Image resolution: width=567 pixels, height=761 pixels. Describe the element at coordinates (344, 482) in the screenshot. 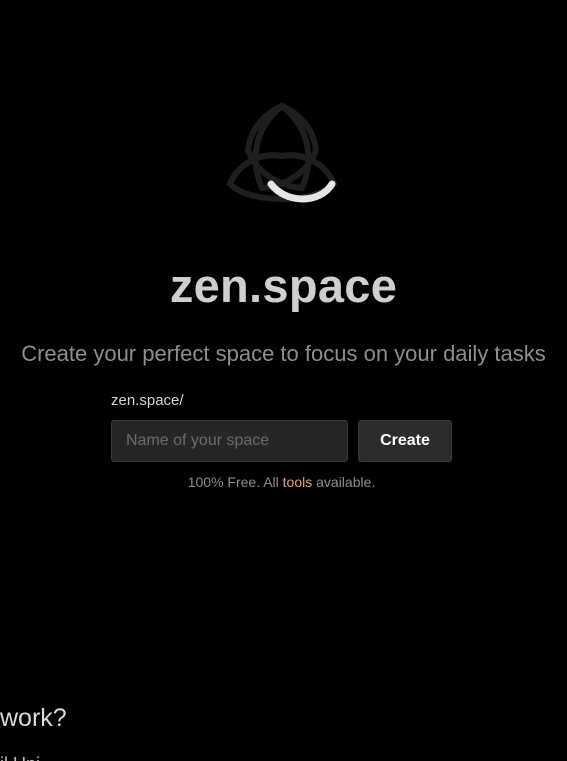

I see `note-text-after: available.` at that location.